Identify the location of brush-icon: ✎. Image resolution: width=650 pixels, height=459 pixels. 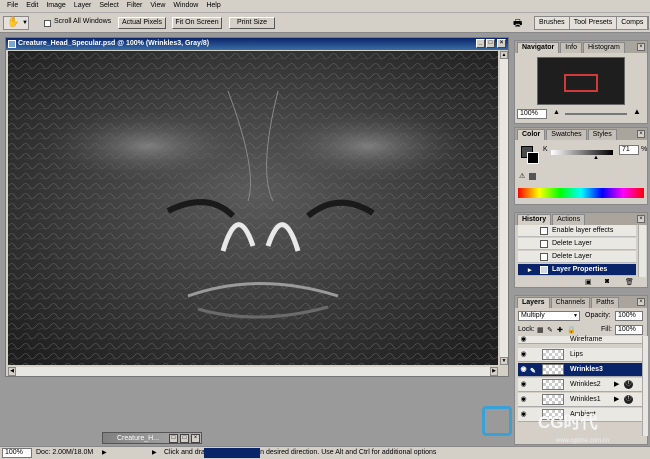
(533, 371).